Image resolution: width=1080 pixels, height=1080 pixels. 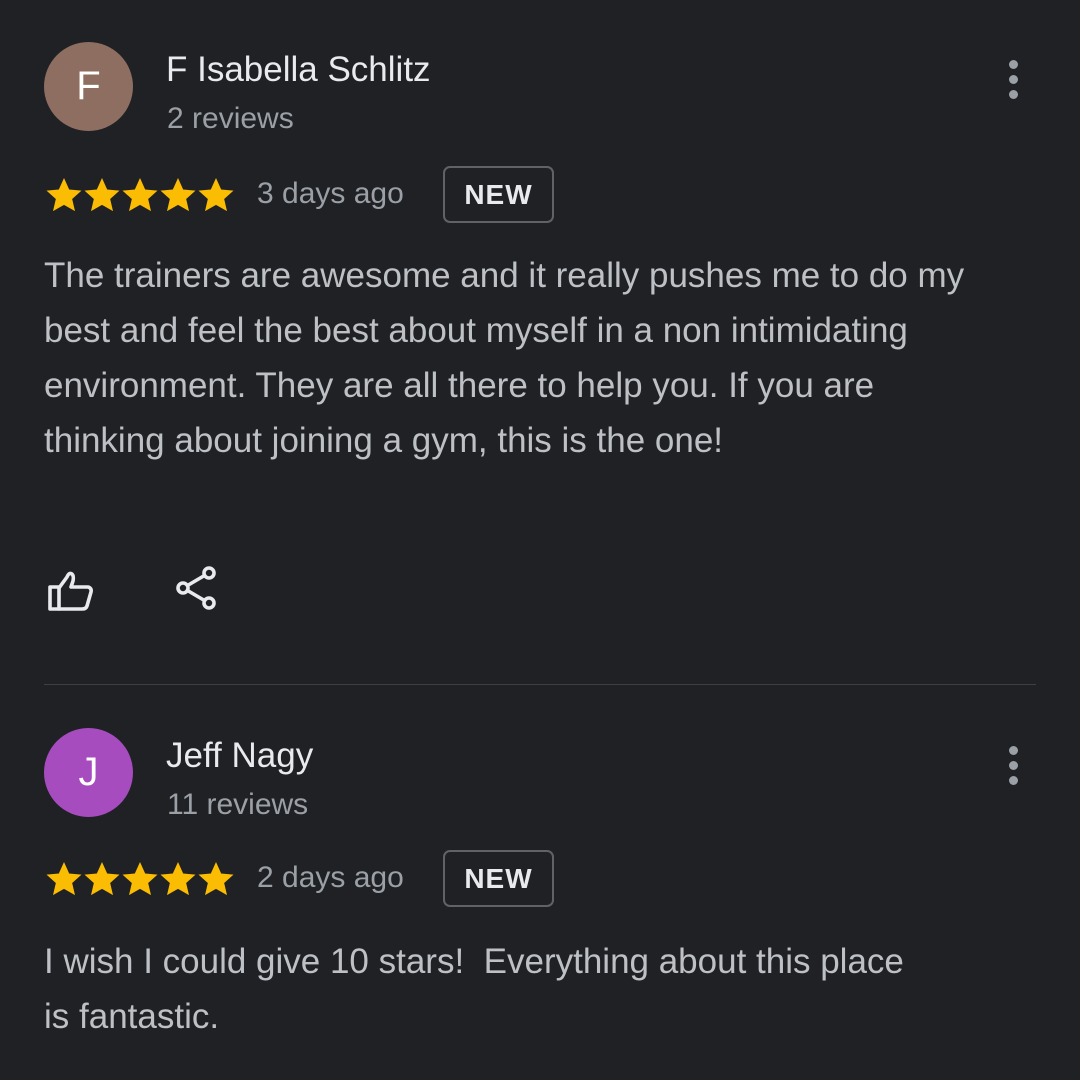 What do you see at coordinates (230, 118) in the screenshot?
I see `review-count: 2 reviews` at bounding box center [230, 118].